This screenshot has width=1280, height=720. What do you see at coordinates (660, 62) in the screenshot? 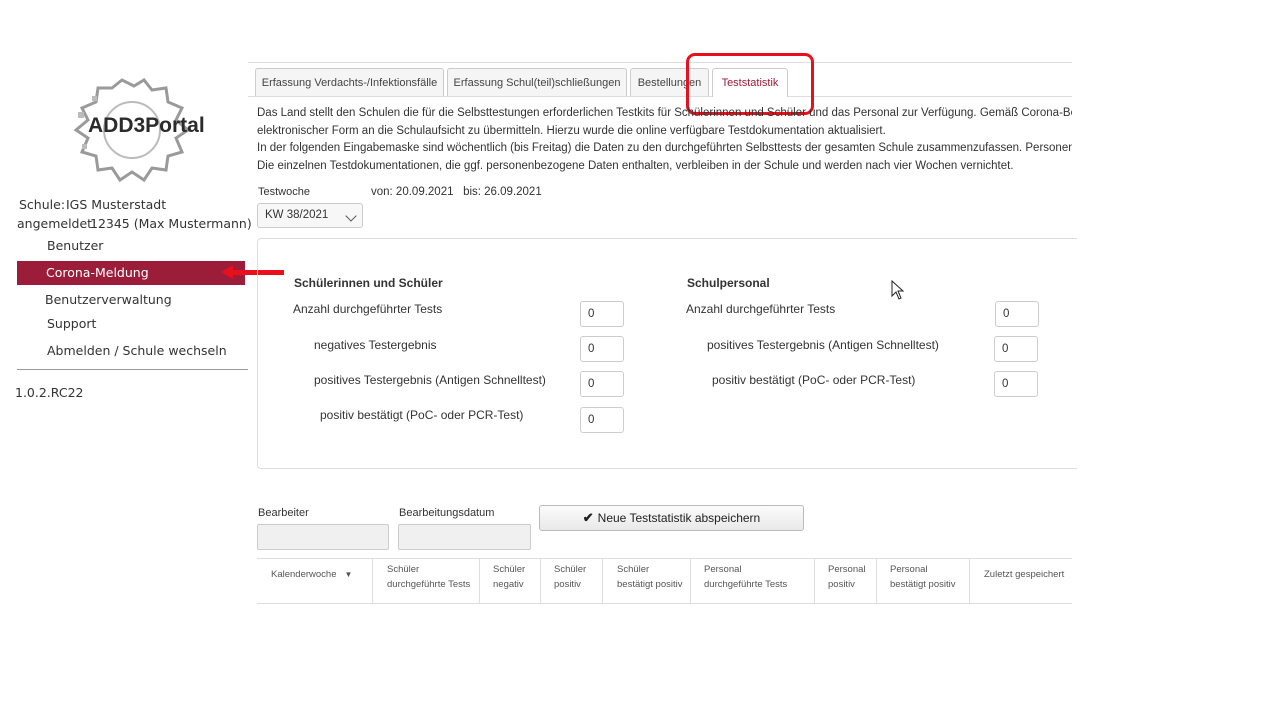
I see `tabs-top-line` at bounding box center [660, 62].